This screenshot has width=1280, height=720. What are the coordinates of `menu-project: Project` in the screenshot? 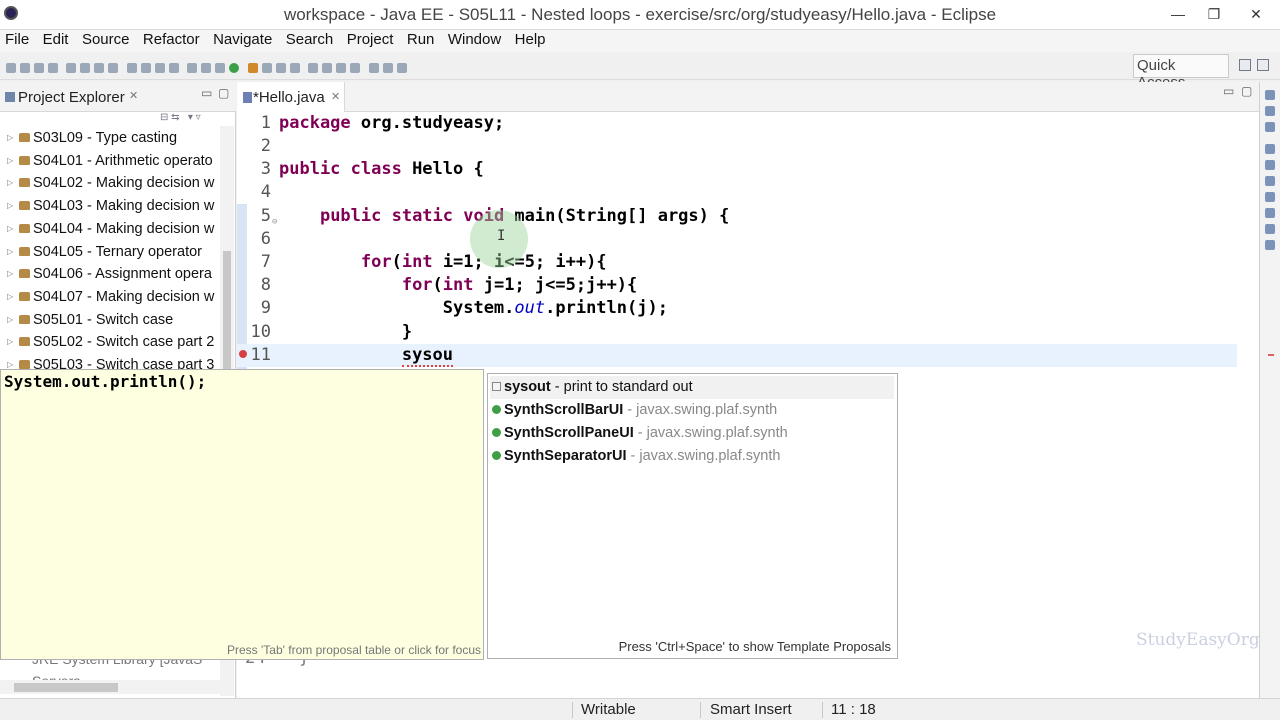 It's located at (370, 40).